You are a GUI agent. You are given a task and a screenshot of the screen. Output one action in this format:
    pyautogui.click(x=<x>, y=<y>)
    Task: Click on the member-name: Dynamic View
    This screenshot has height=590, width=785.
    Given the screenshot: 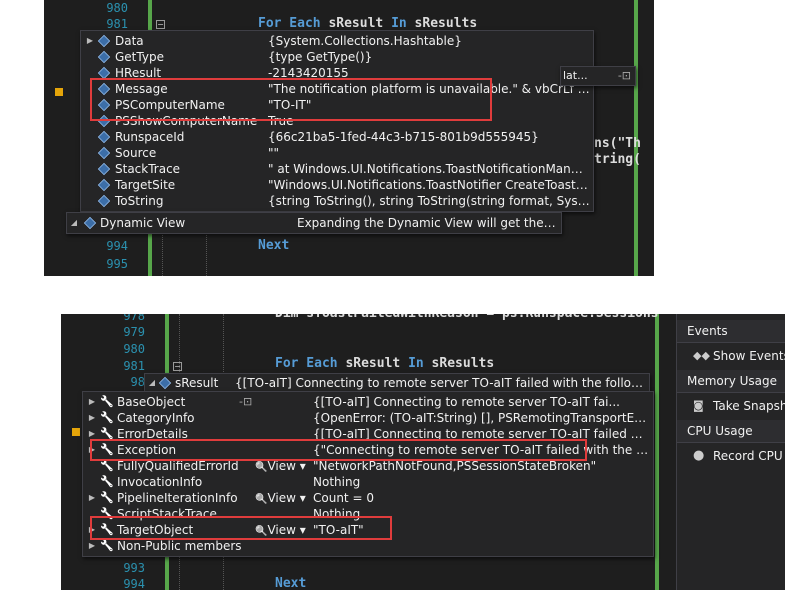 What is the action you would take?
    pyautogui.click(x=143, y=223)
    